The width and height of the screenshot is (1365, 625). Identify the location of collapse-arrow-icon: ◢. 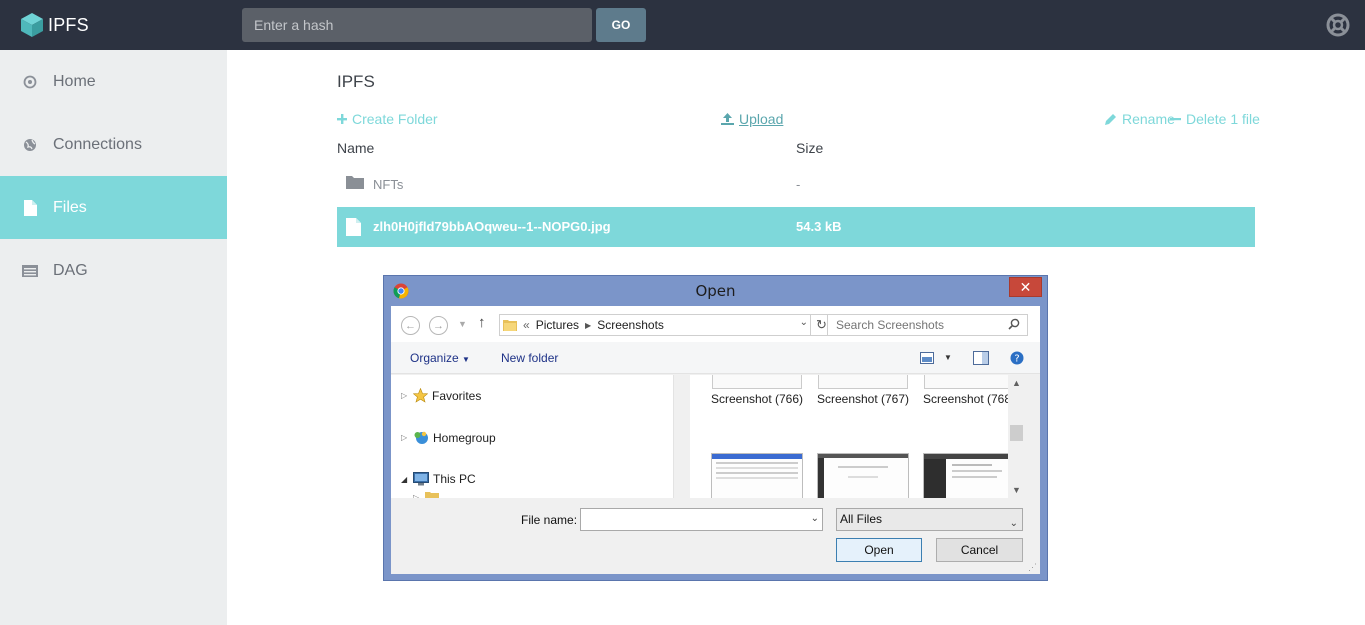
(406, 479).